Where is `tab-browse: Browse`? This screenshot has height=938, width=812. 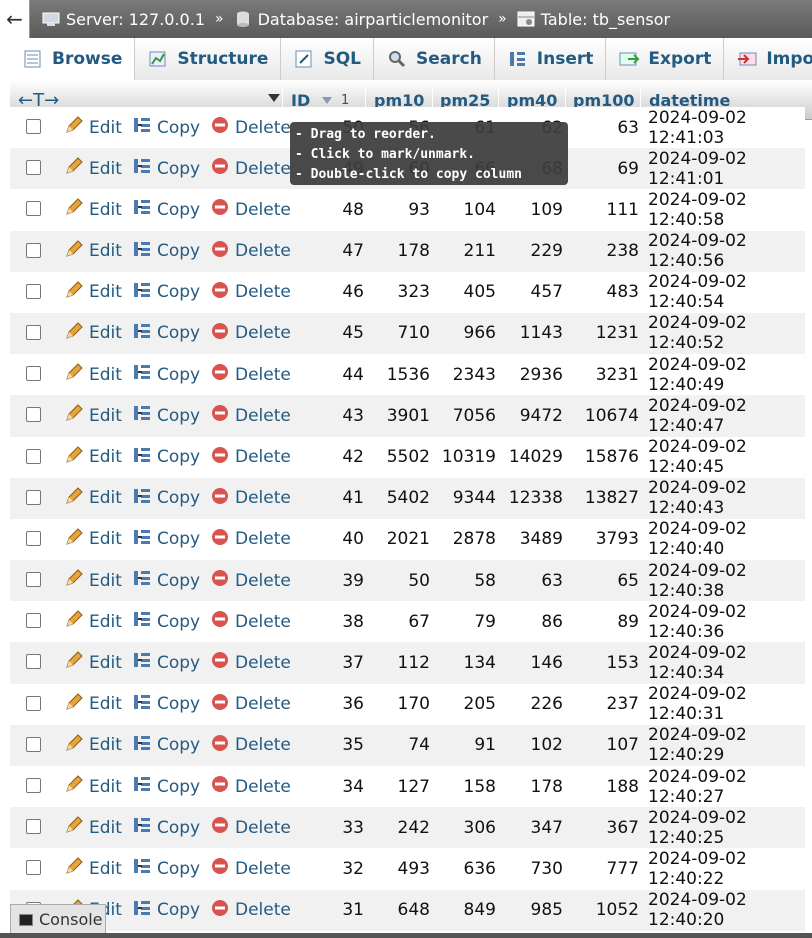
tab-browse: Browse is located at coordinates (73, 59).